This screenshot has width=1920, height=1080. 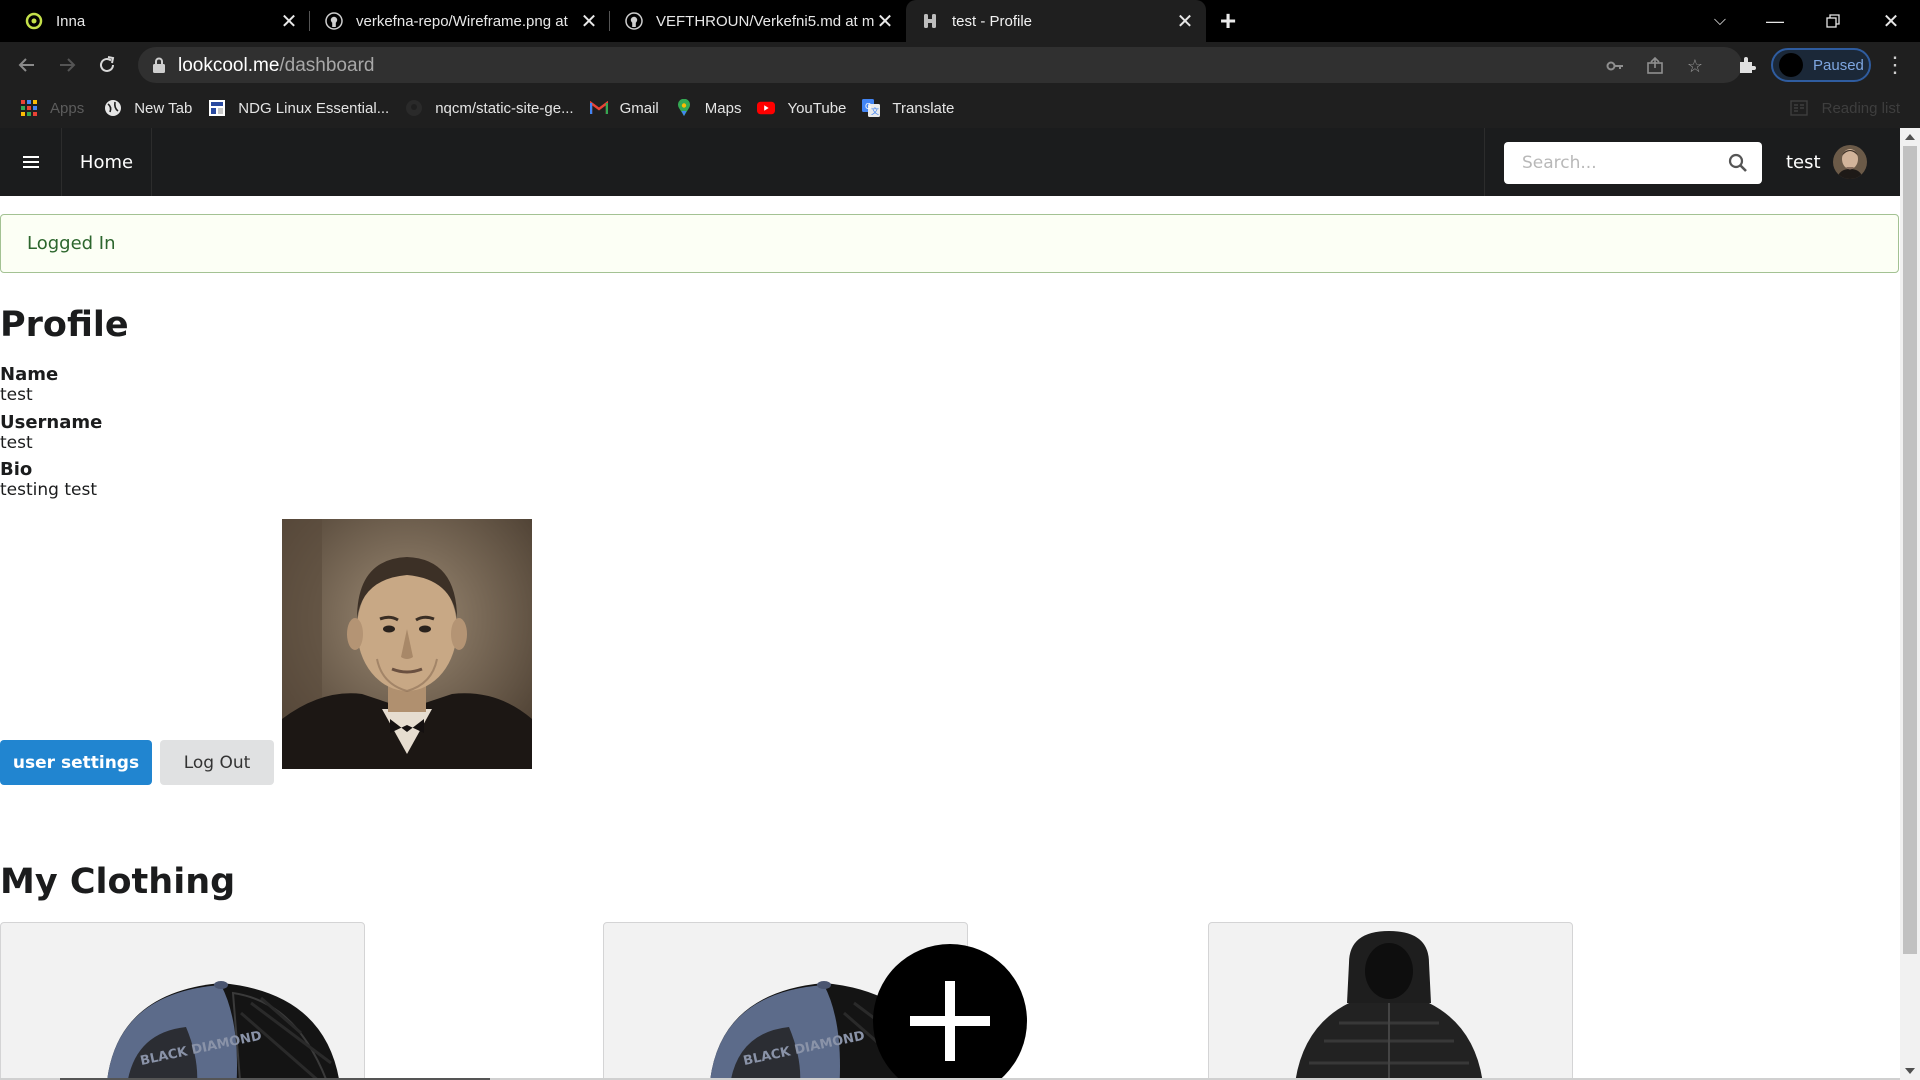 What do you see at coordinates (950, 1021) in the screenshot?
I see `plus-icon` at bounding box center [950, 1021].